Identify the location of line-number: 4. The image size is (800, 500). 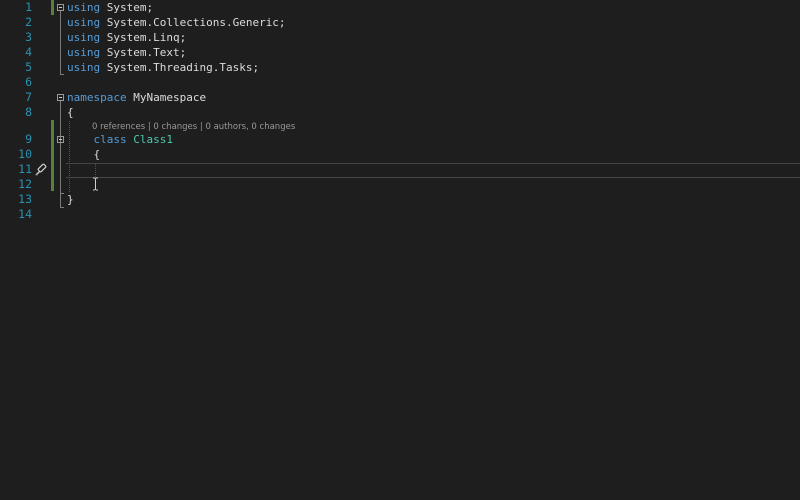
(28, 52).